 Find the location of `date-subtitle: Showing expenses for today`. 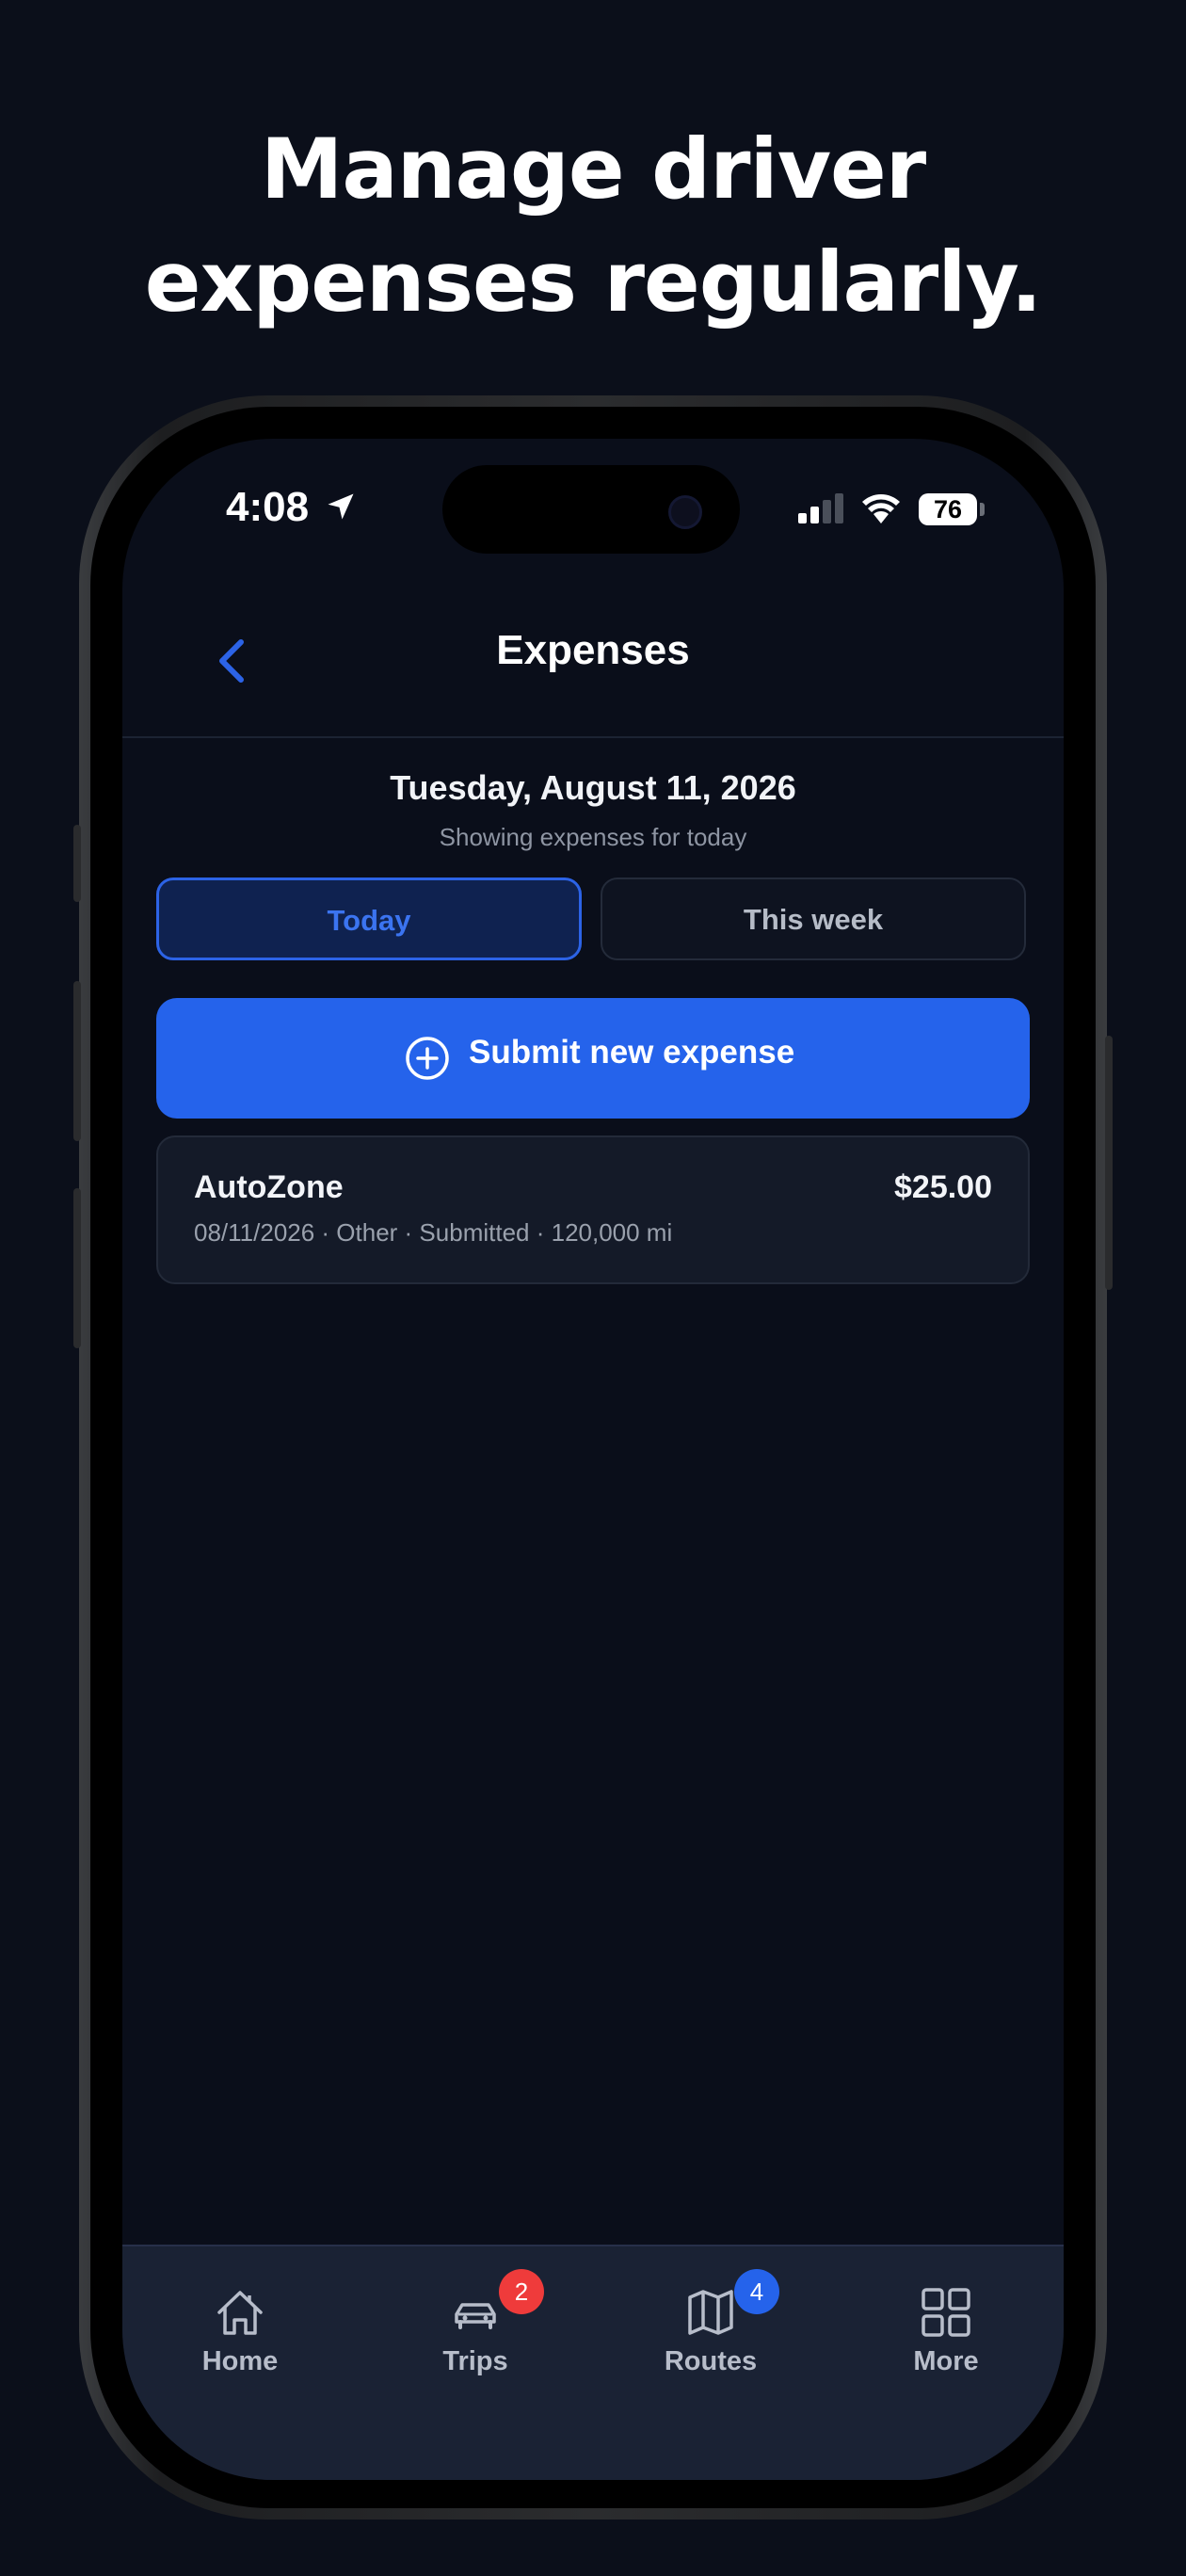

date-subtitle: Showing expenses for today is located at coordinates (593, 837).